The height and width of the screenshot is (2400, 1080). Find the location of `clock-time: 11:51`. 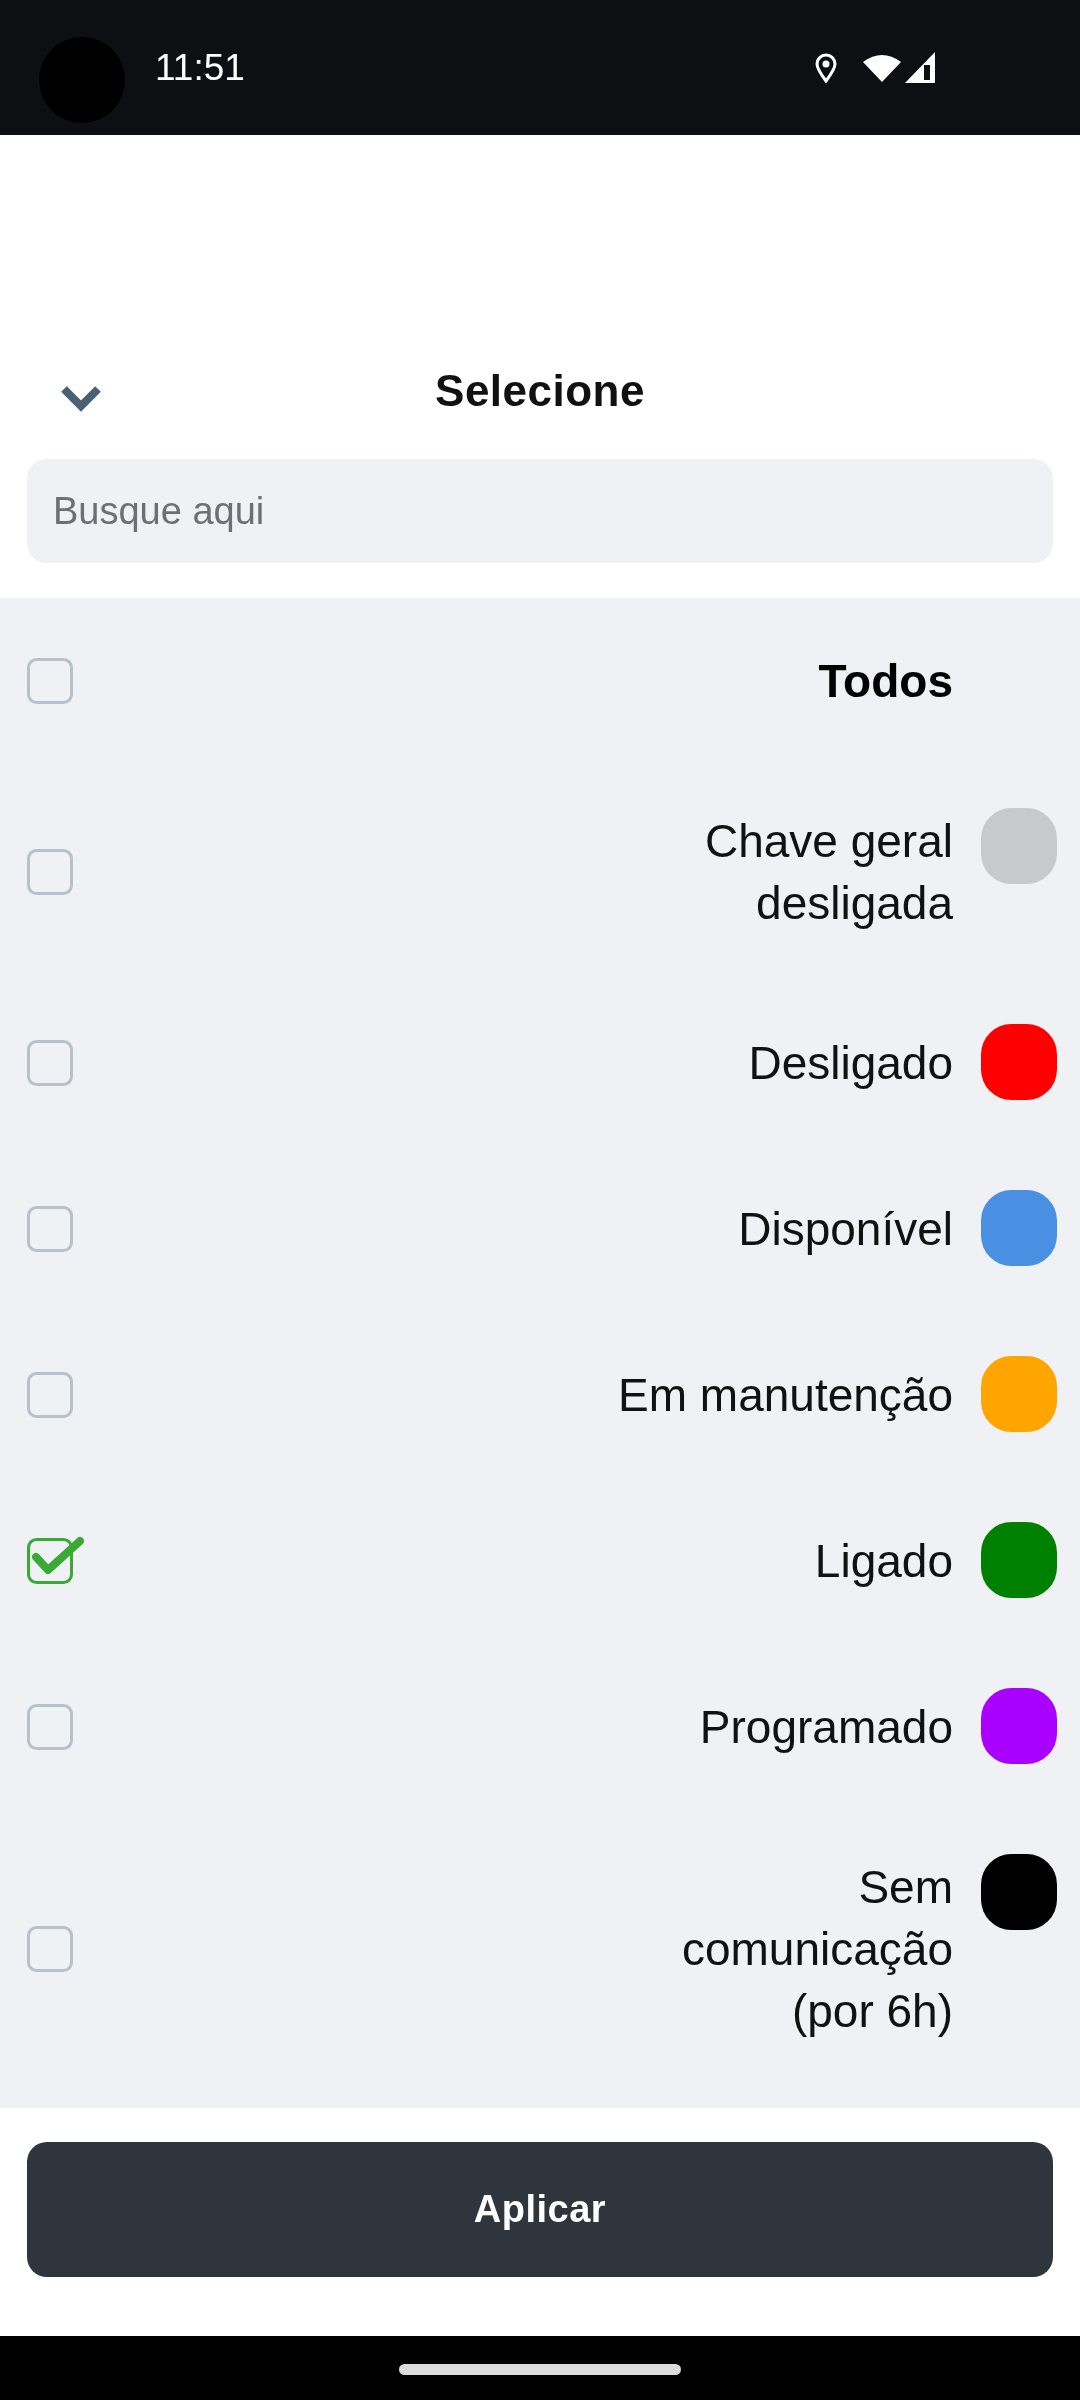

clock-time: 11:51 is located at coordinates (200, 67).